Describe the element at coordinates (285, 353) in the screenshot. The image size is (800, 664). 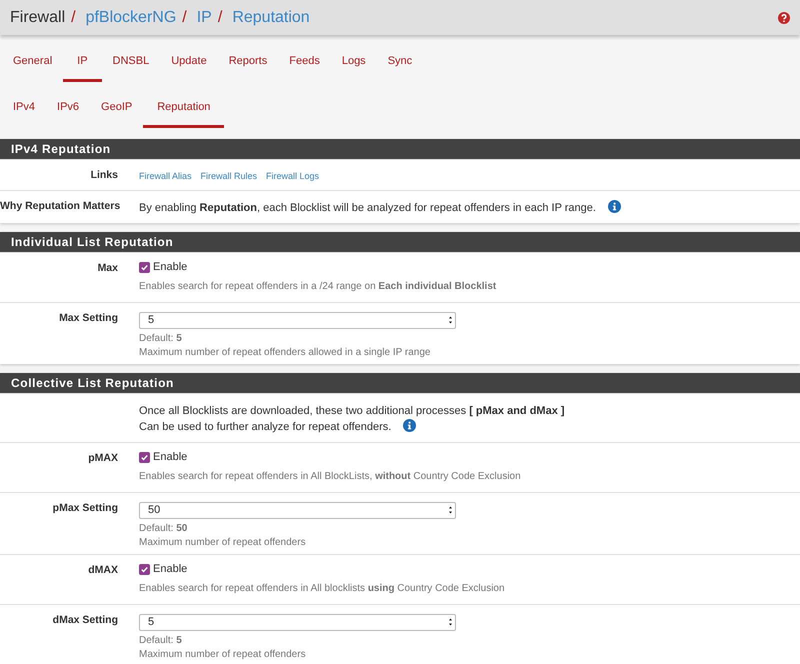
I see `help-text: Maximum number of repeat offenders allowed in a single IP range` at that location.